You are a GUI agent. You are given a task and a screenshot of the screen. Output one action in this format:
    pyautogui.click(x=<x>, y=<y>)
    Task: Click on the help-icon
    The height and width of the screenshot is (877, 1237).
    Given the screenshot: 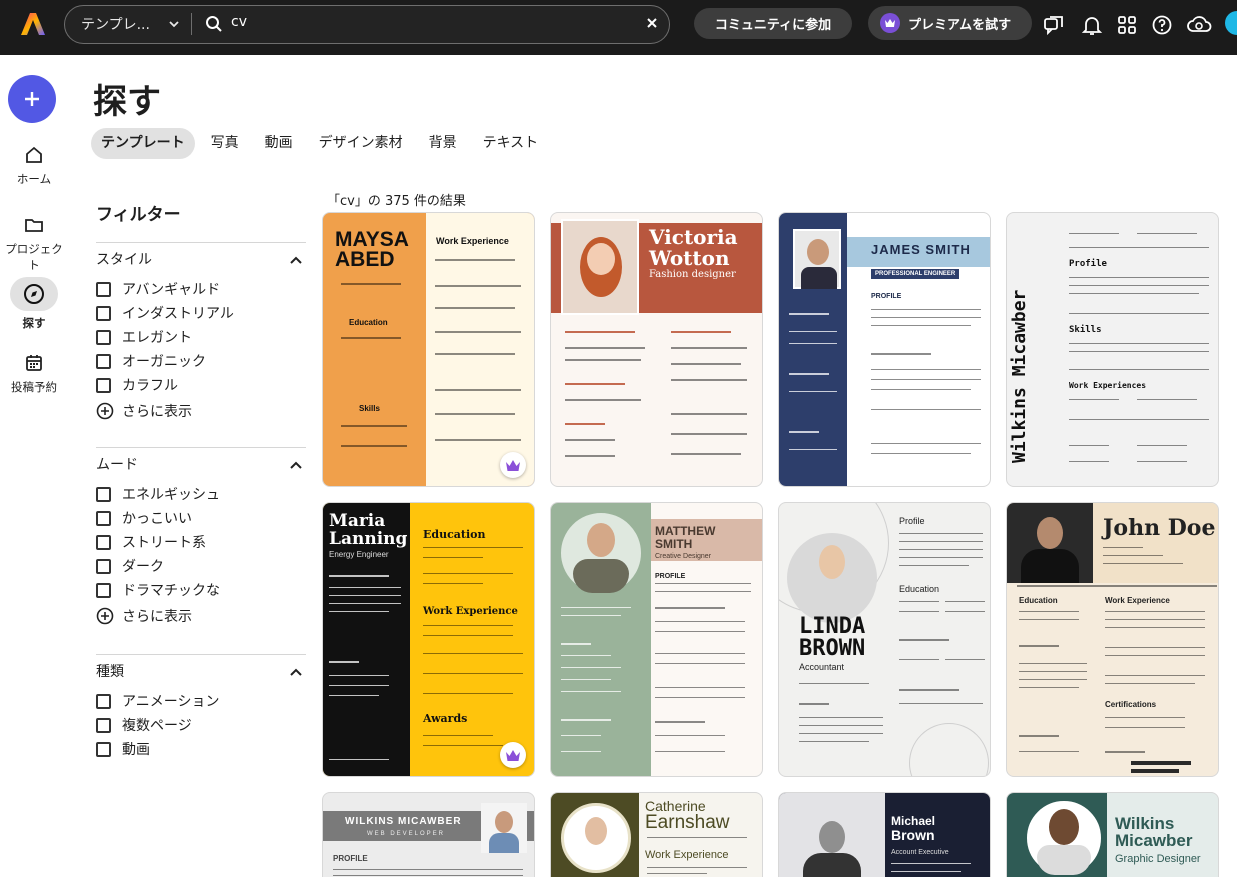 What is the action you would take?
    pyautogui.click(x=1162, y=25)
    